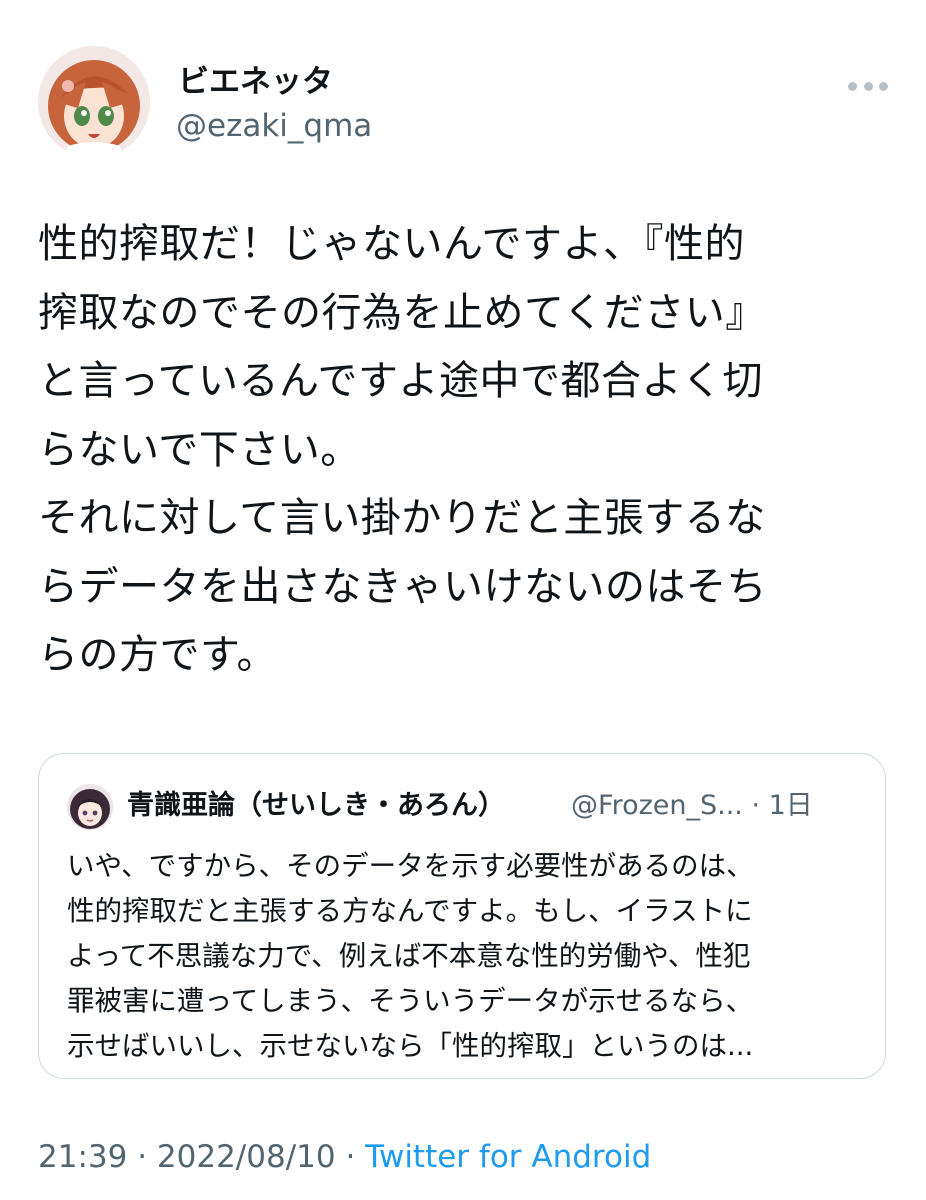 The height and width of the screenshot is (1200, 926). What do you see at coordinates (274, 126) in the screenshot?
I see `author-handle: @ezaki_qma` at bounding box center [274, 126].